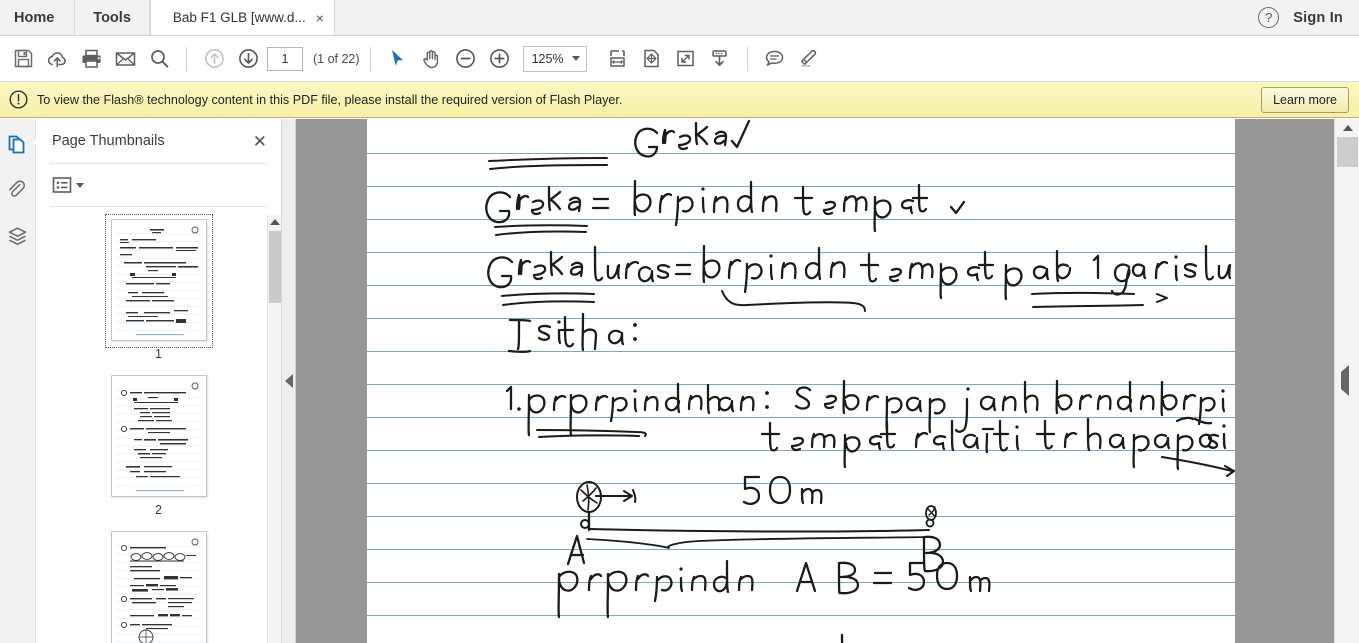 This screenshot has height=643, width=1359. I want to click on scroll-down-icon, so click(719, 58).